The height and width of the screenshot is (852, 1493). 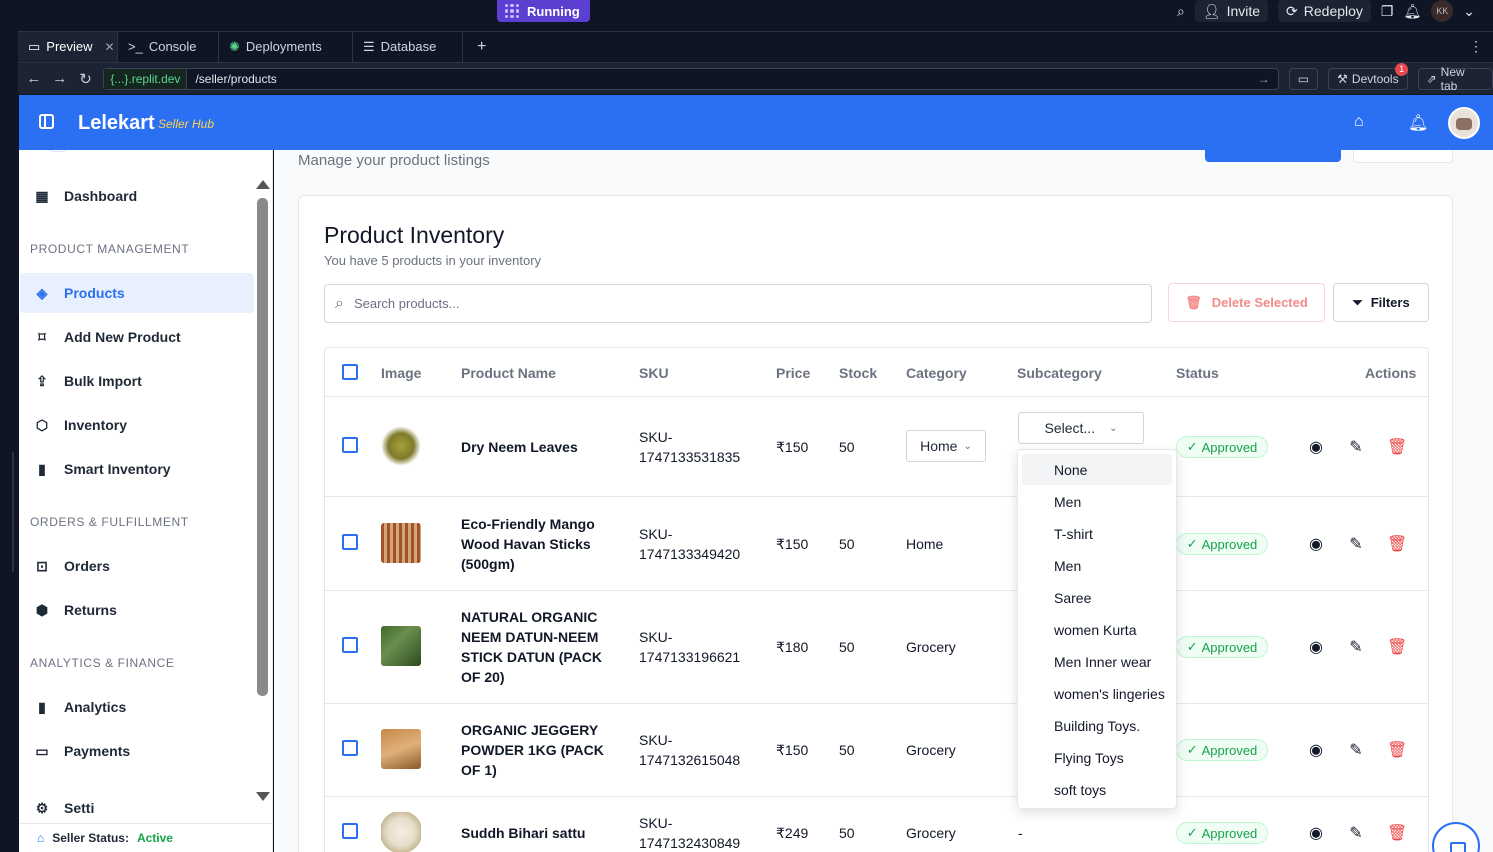 I want to click on devtools-button: ⚒ Devtools 1, so click(x=1368, y=76).